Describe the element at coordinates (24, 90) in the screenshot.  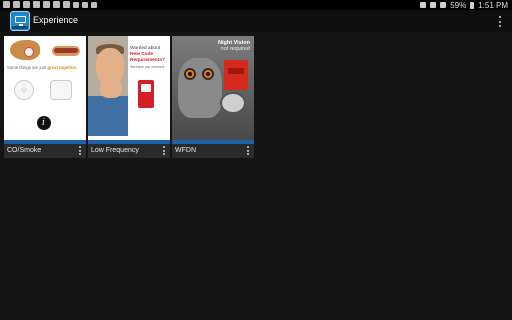
I see `smoke-detector-image` at that location.